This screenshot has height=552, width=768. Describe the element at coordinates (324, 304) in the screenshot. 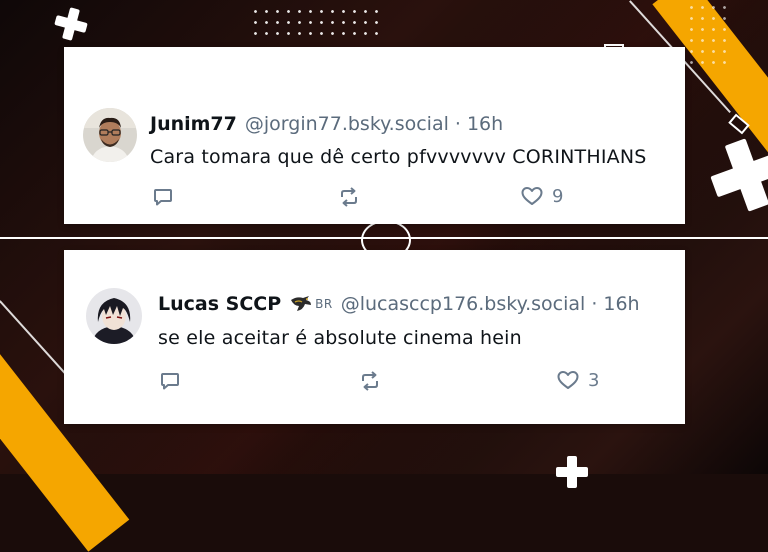

I see `badge-text: BR` at that location.